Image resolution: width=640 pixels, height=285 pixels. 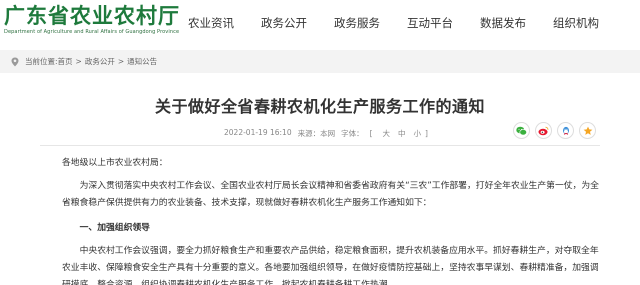 I want to click on font-size-large: 大, so click(x=387, y=133).